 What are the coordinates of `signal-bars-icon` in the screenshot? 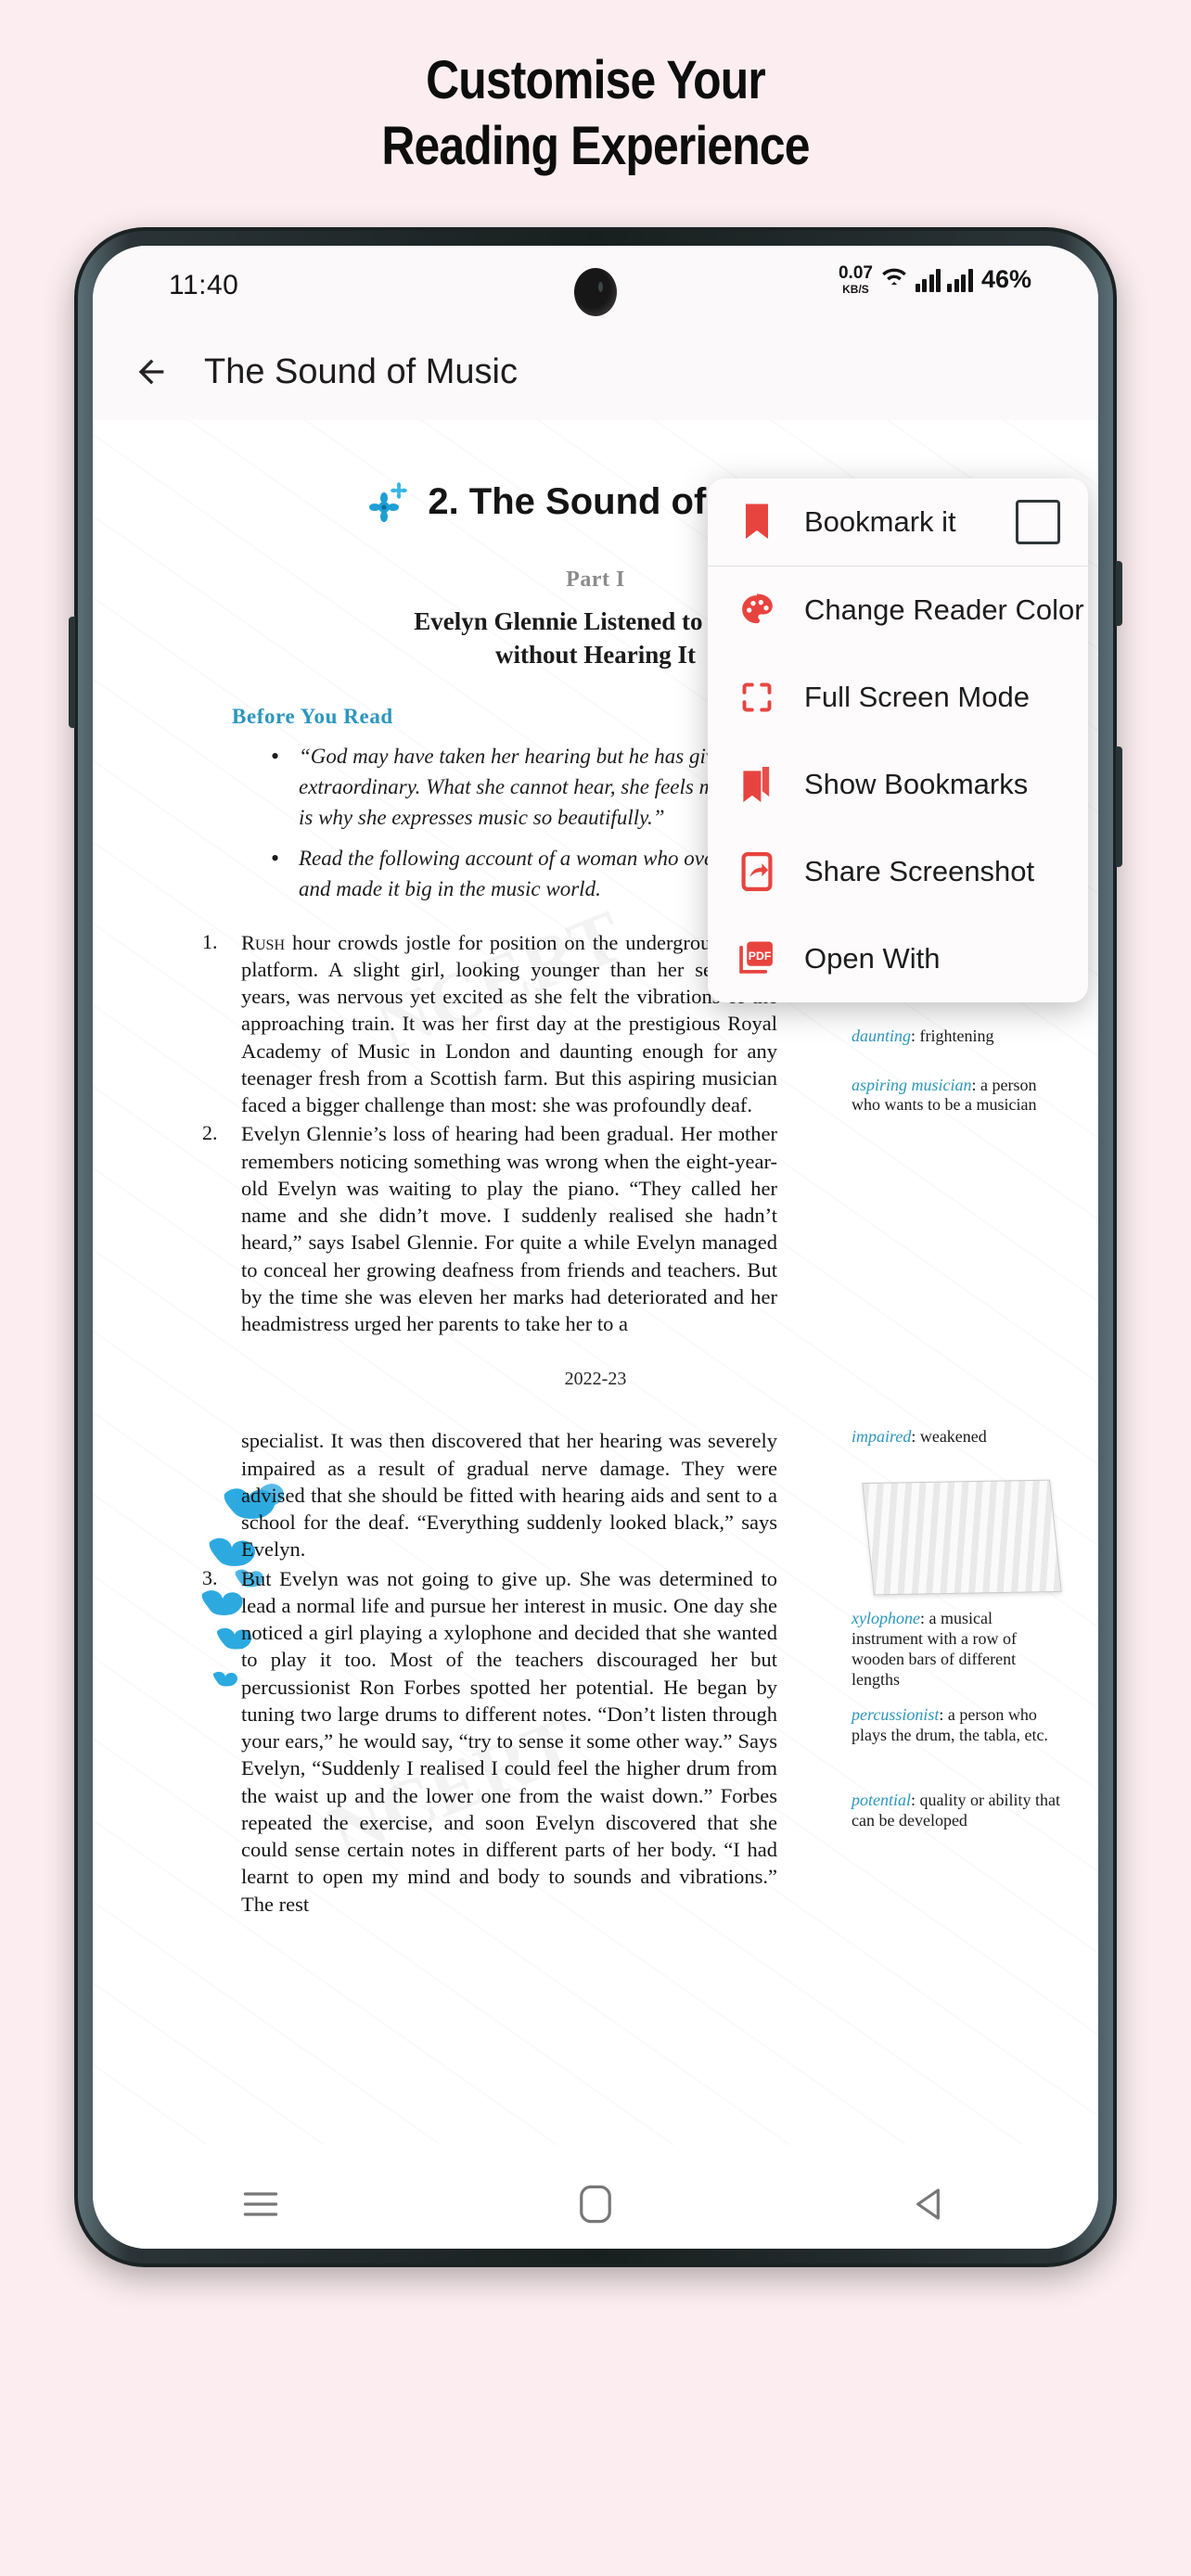 It's located at (928, 280).